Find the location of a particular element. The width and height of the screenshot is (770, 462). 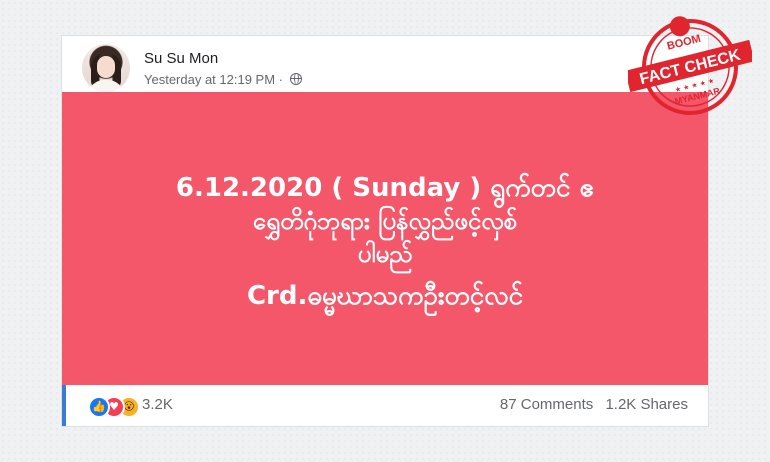

avatar is located at coordinates (106, 68).